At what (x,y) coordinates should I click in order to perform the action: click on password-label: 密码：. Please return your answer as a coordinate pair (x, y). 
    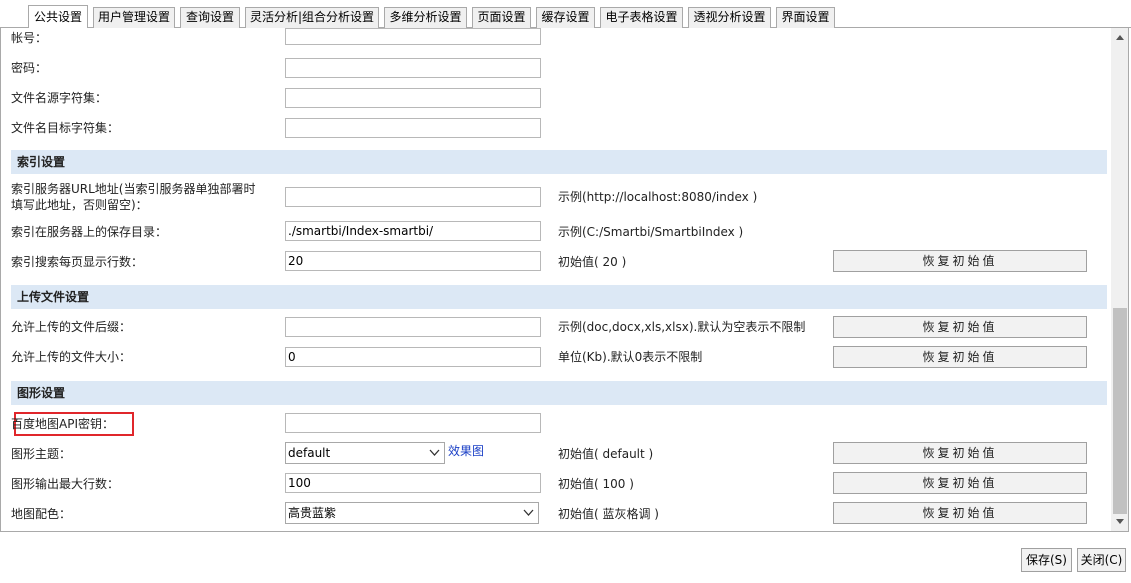
    Looking at the image, I should click on (29, 68).